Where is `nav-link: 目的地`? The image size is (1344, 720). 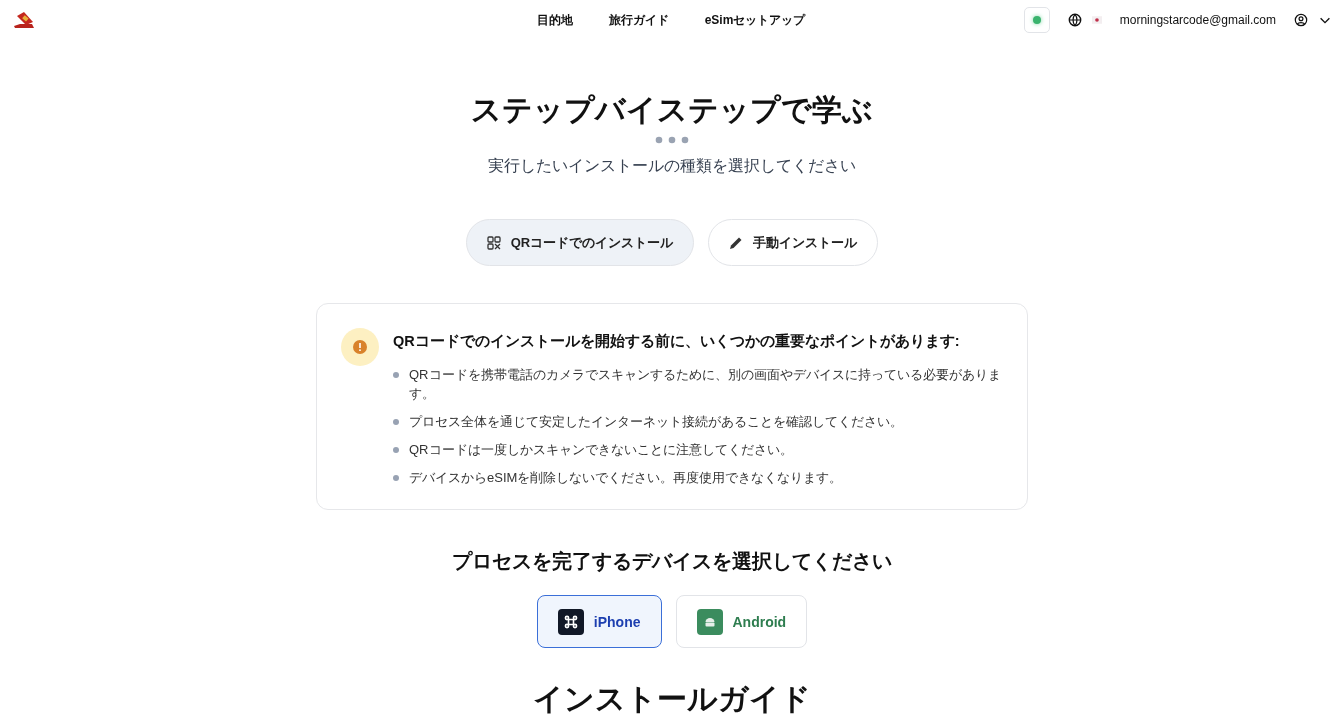
nav-link: 目的地 is located at coordinates (554, 20).